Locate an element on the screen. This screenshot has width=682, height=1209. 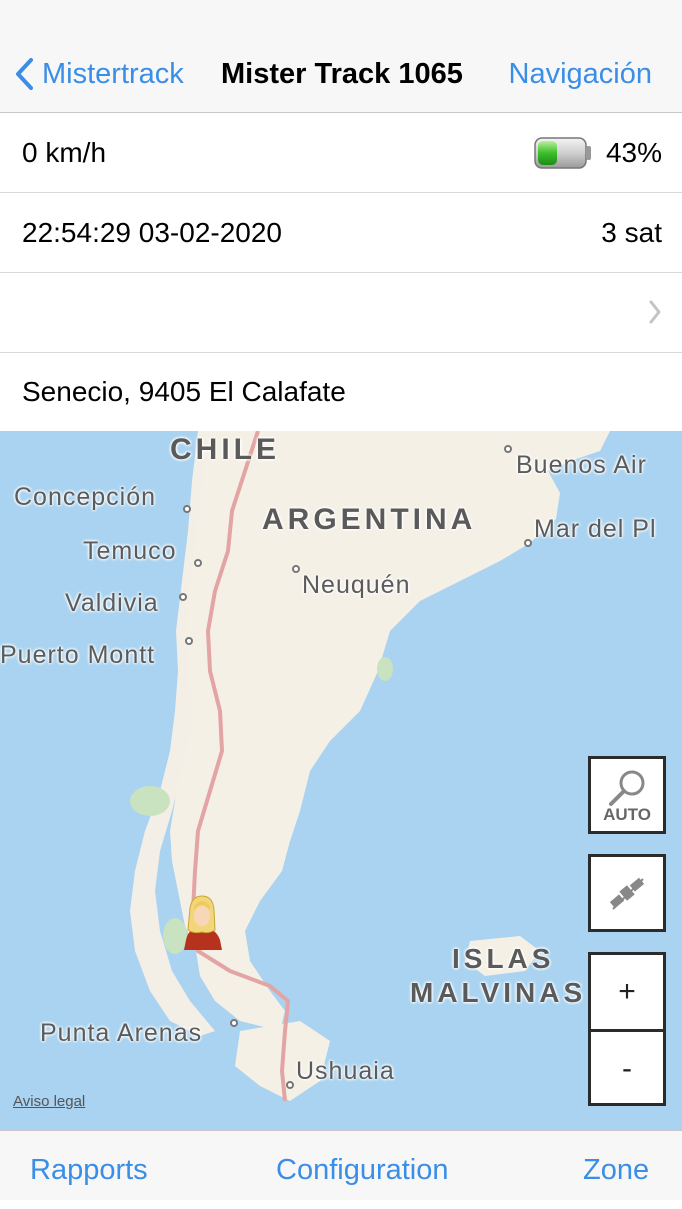
city-dot-valdivia is located at coordinates (183, 597).